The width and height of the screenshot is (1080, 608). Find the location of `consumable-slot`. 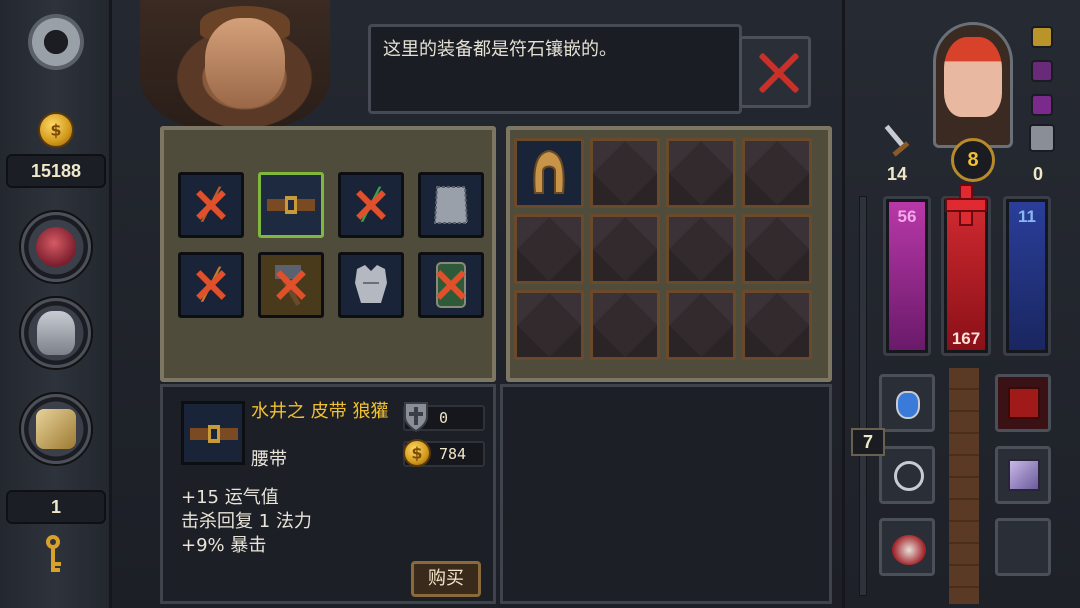

consumable-slot is located at coordinates (56, 247).